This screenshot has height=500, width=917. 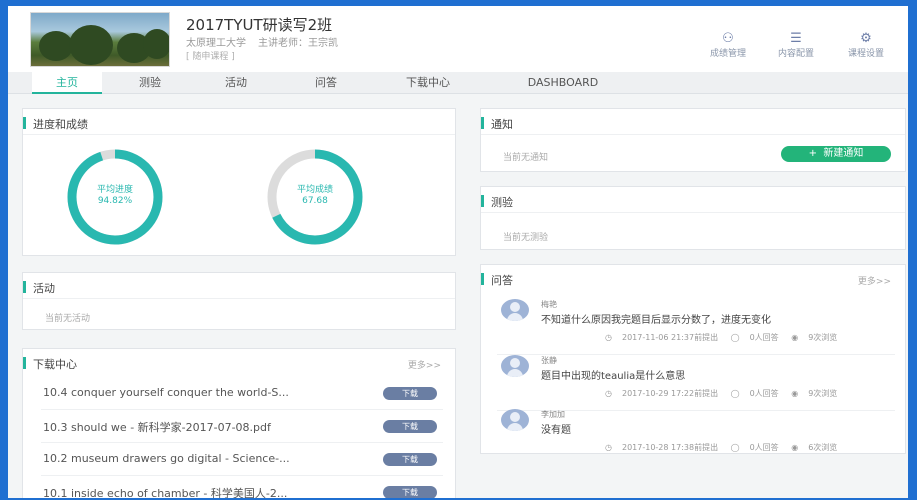 What do you see at coordinates (693, 278) in the screenshot?
I see `qa-panel-header: 问答 更多>>` at bounding box center [693, 278].